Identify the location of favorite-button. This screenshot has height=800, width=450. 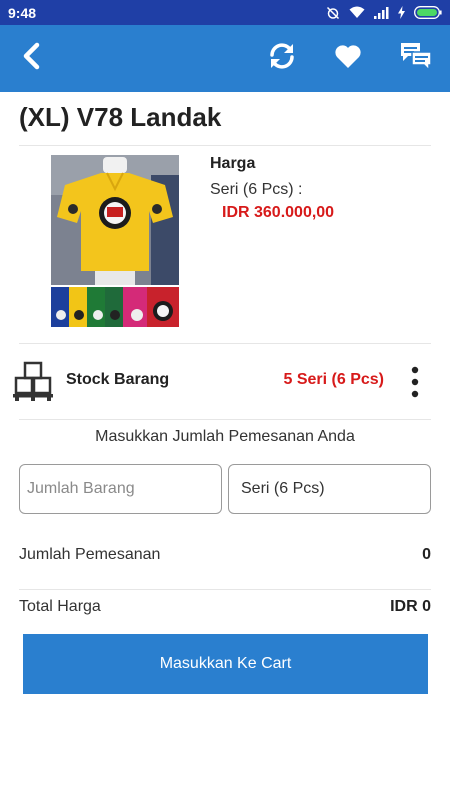
(348, 58).